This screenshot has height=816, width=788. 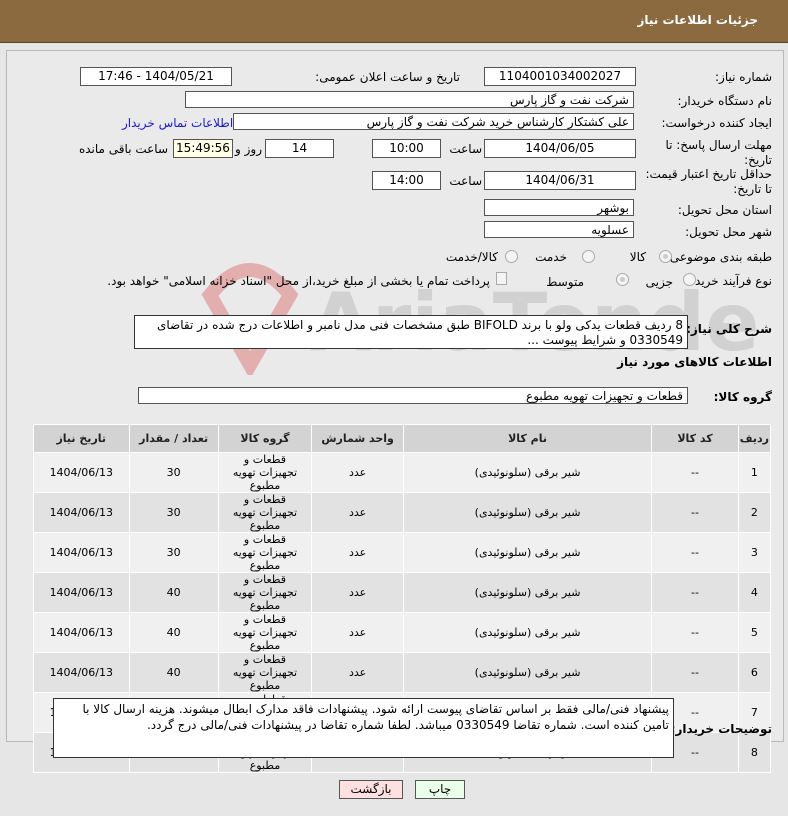 I want to click on validity-time-field: 14:00, so click(x=406, y=180).